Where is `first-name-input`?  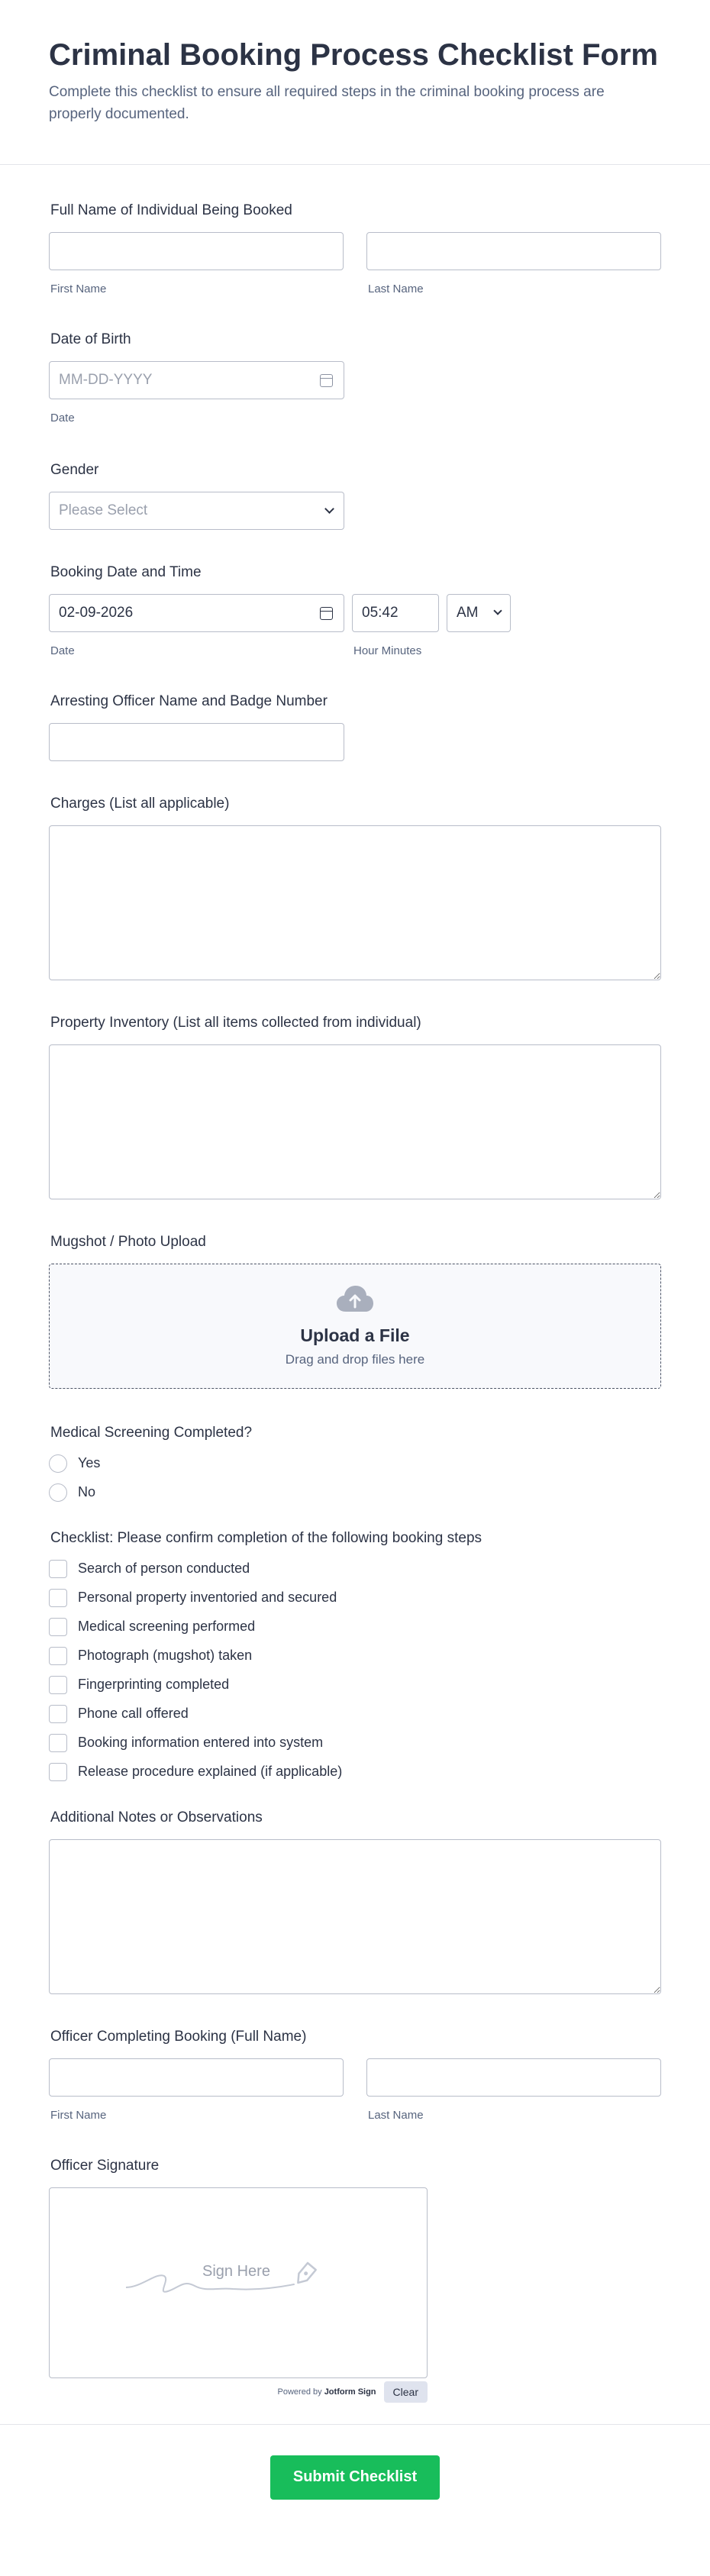 first-name-input is located at coordinates (196, 250).